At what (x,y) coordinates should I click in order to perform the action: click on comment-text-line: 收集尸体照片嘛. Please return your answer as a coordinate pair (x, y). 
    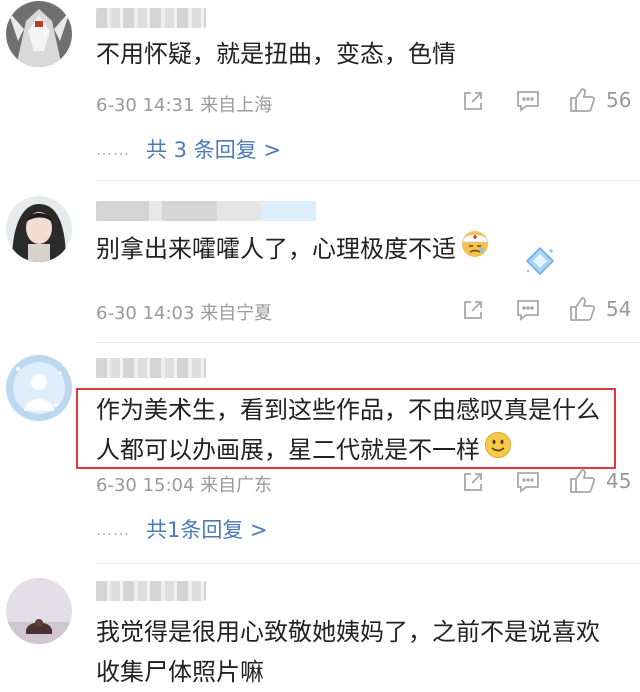
    Looking at the image, I should click on (180, 672).